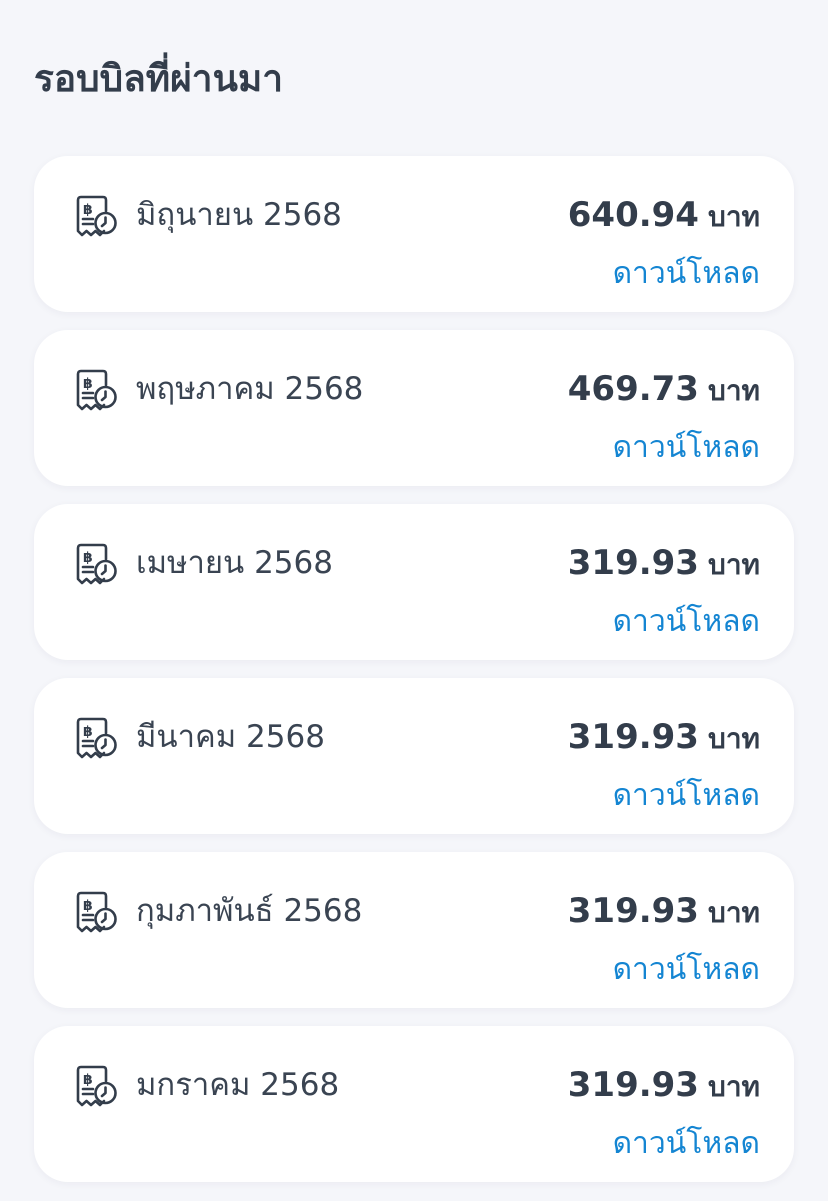 The height and width of the screenshot is (1201, 828). I want to click on bill-amount: 469.73, so click(633, 389).